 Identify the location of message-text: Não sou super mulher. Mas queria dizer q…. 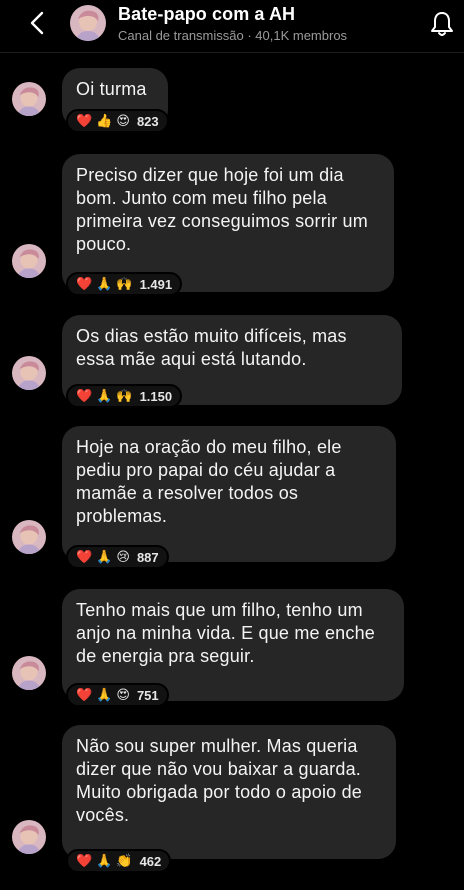
(219, 780).